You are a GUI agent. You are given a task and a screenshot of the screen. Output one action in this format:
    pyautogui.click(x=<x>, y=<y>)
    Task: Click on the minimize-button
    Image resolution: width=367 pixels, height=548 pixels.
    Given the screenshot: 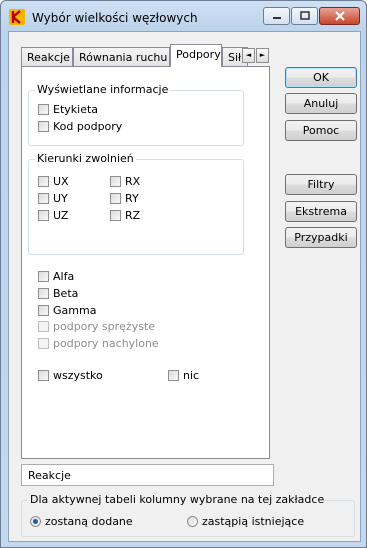 What is the action you would take?
    pyautogui.click(x=276, y=16)
    